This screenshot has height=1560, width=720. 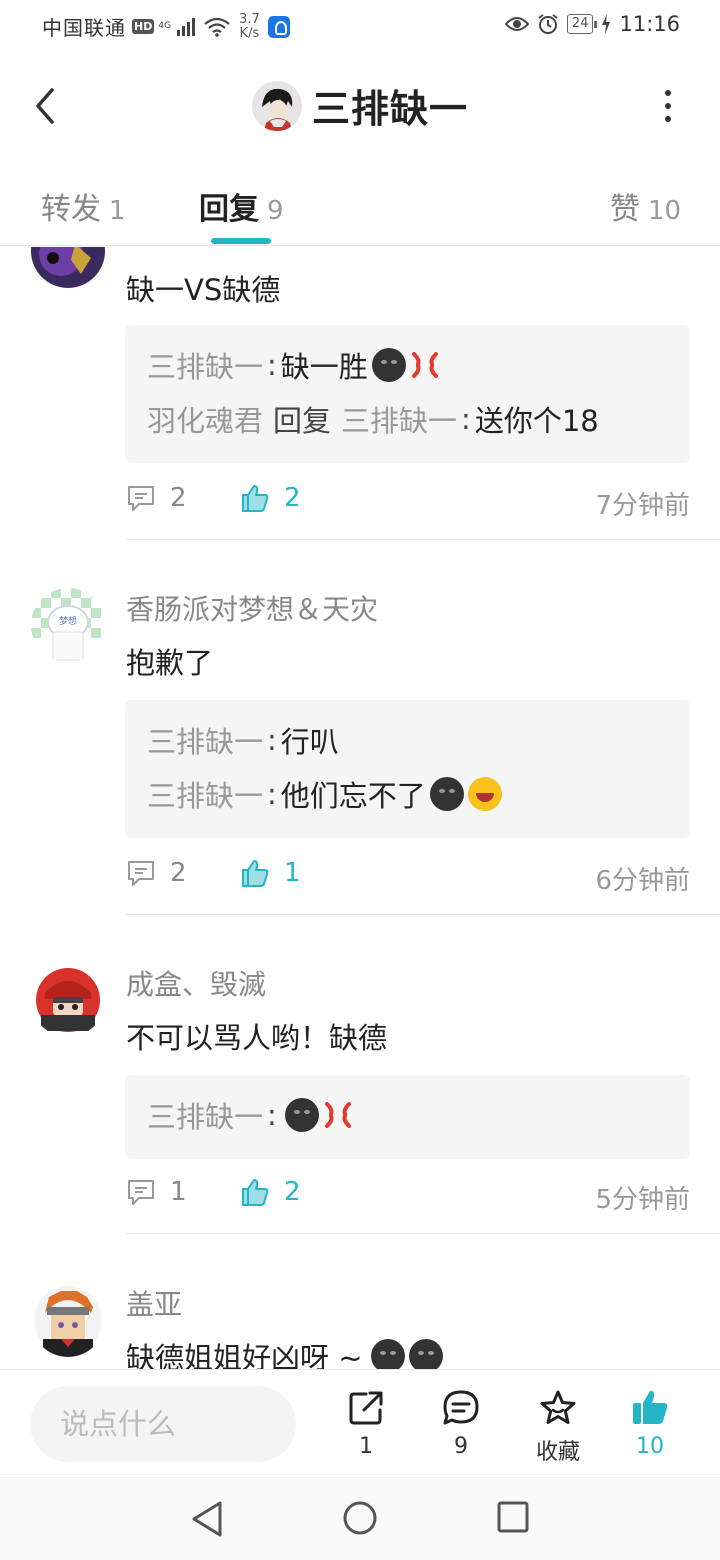 I want to click on comment-text: 缺德姐姐好凶呀 ~, so click(x=284, y=1352).